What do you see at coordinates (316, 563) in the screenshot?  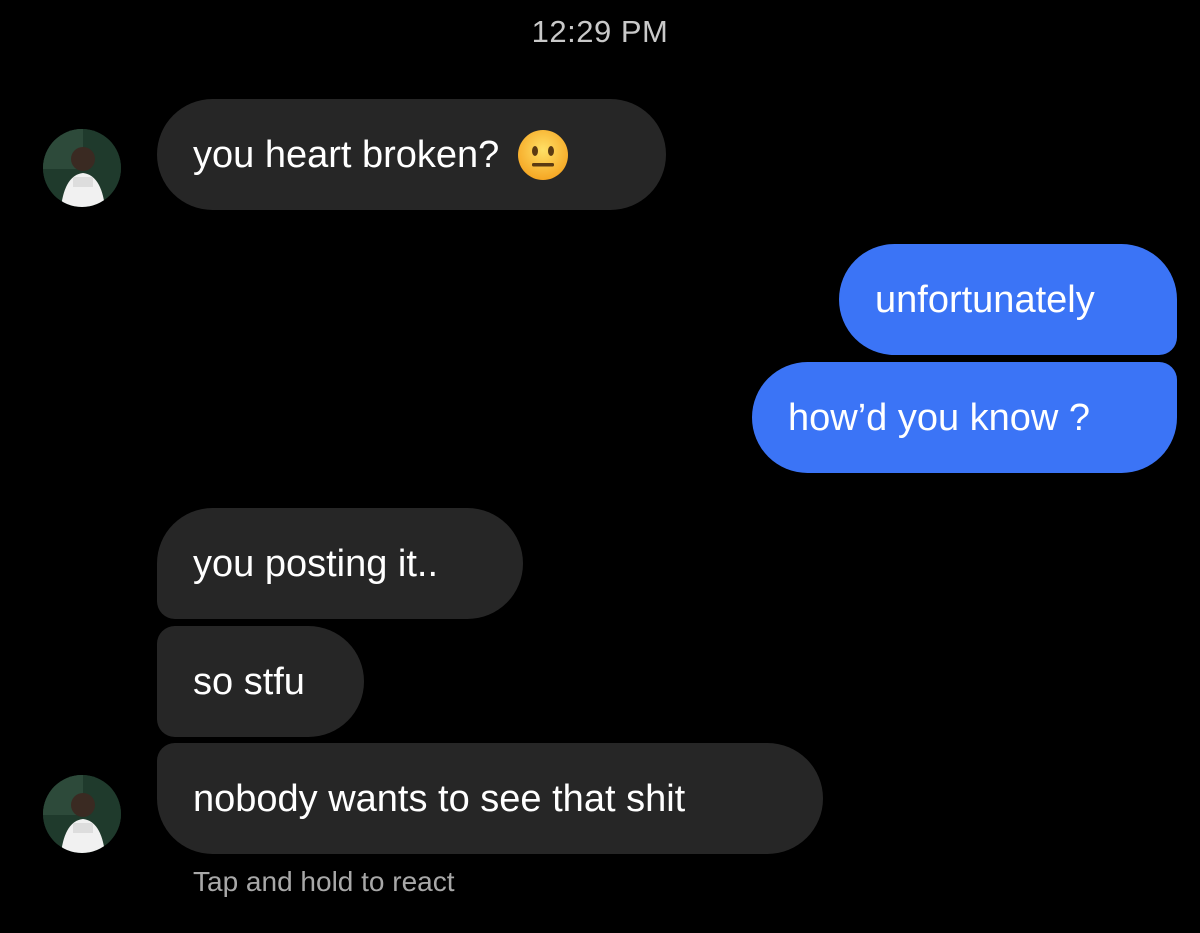 I see `message-text: you posting it..` at bounding box center [316, 563].